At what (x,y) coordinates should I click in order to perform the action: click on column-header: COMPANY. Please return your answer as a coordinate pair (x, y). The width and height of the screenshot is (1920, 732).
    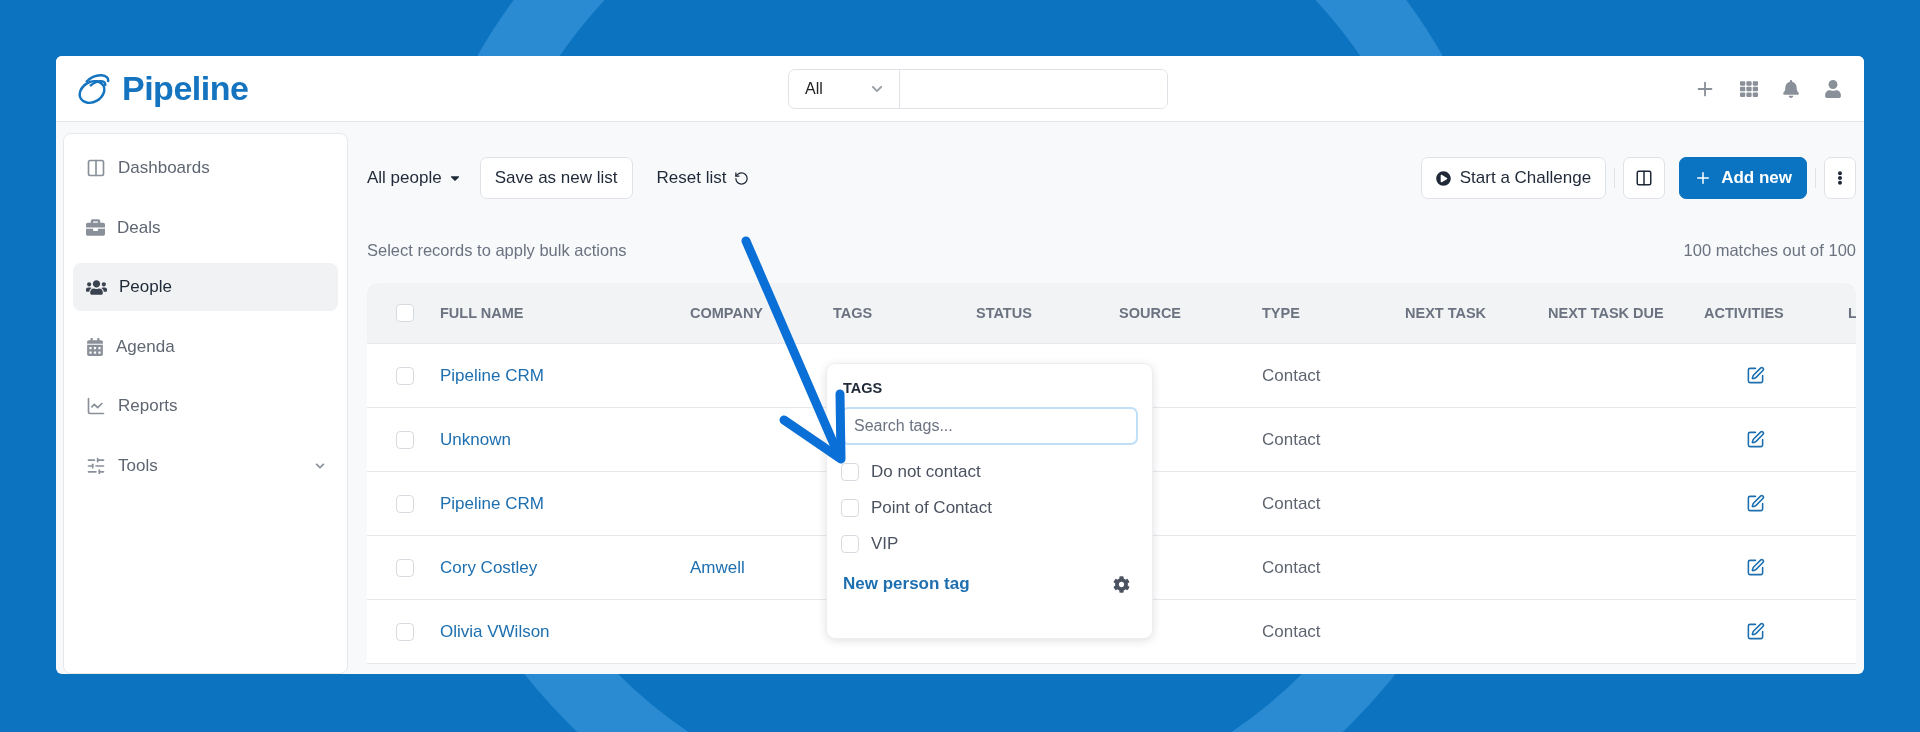
    Looking at the image, I should click on (761, 313).